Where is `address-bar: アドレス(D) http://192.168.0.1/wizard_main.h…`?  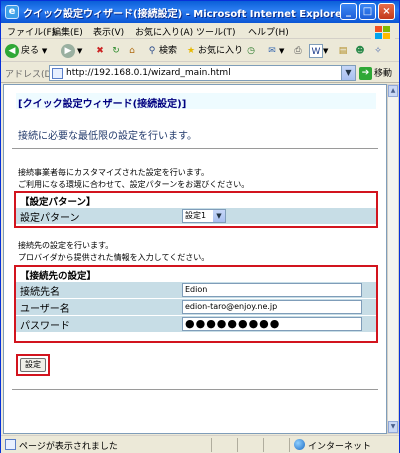
address-bar: アドレス(D) http://192.168.0.1/wizard_main.h… is located at coordinates (200, 73).